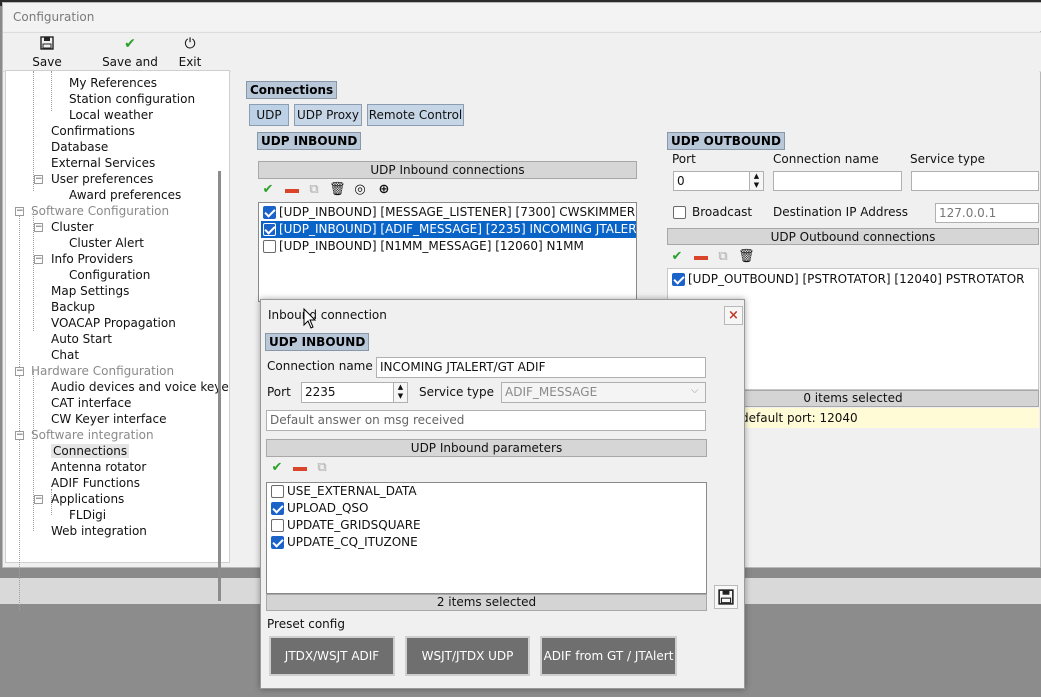  Describe the element at coordinates (92, 259) in the screenshot. I see `tree-item-info-providers: Info Providers` at that location.